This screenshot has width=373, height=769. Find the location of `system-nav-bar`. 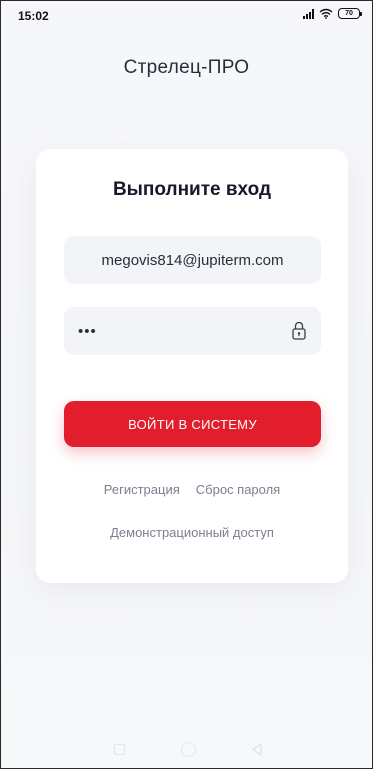

system-nav-bar is located at coordinates (186, 750).